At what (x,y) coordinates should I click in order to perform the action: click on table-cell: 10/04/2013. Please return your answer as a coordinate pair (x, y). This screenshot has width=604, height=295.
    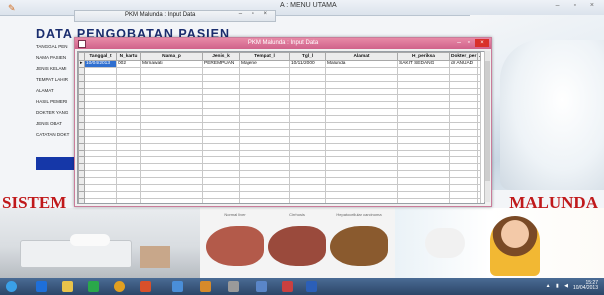
    Looking at the image, I should click on (100, 64).